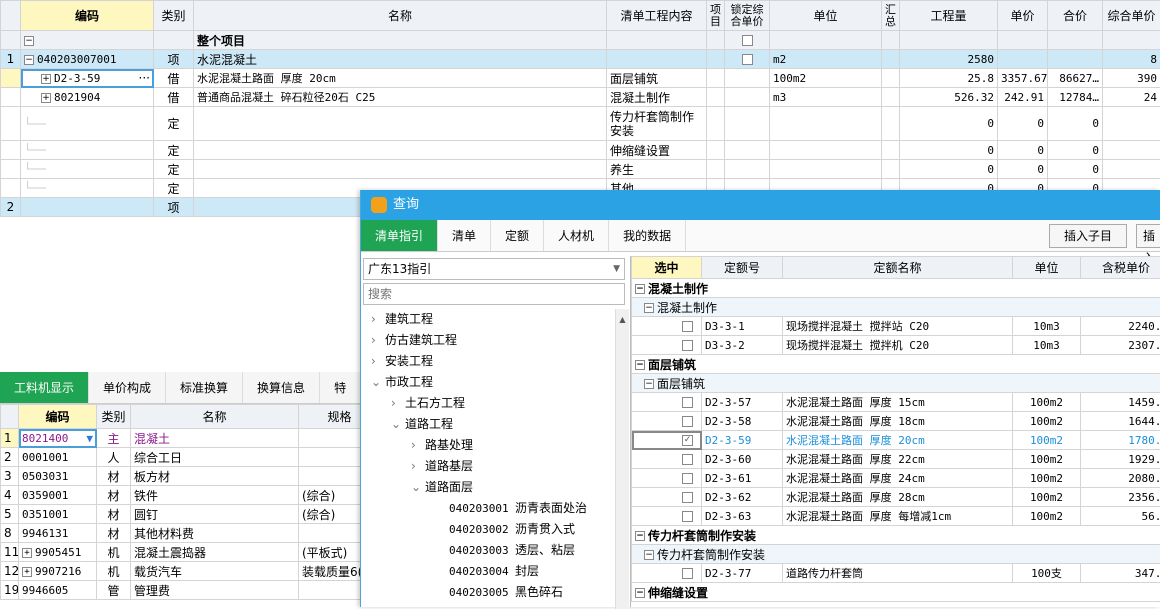 This screenshot has height=609, width=1160. What do you see at coordinates (687, 440) in the screenshot?
I see `select-checkbox: ✓` at bounding box center [687, 440].